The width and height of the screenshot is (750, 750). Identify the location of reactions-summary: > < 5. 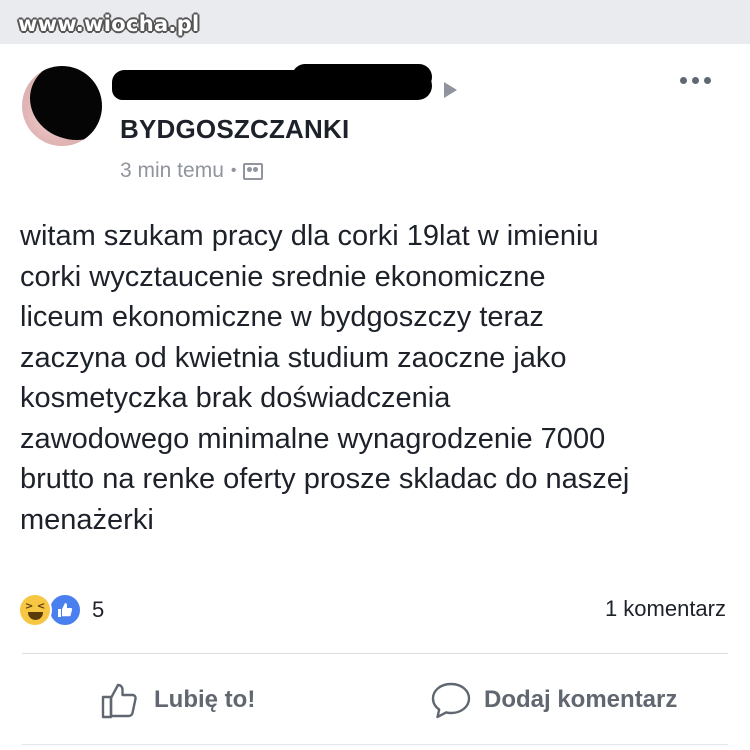
(61, 610).